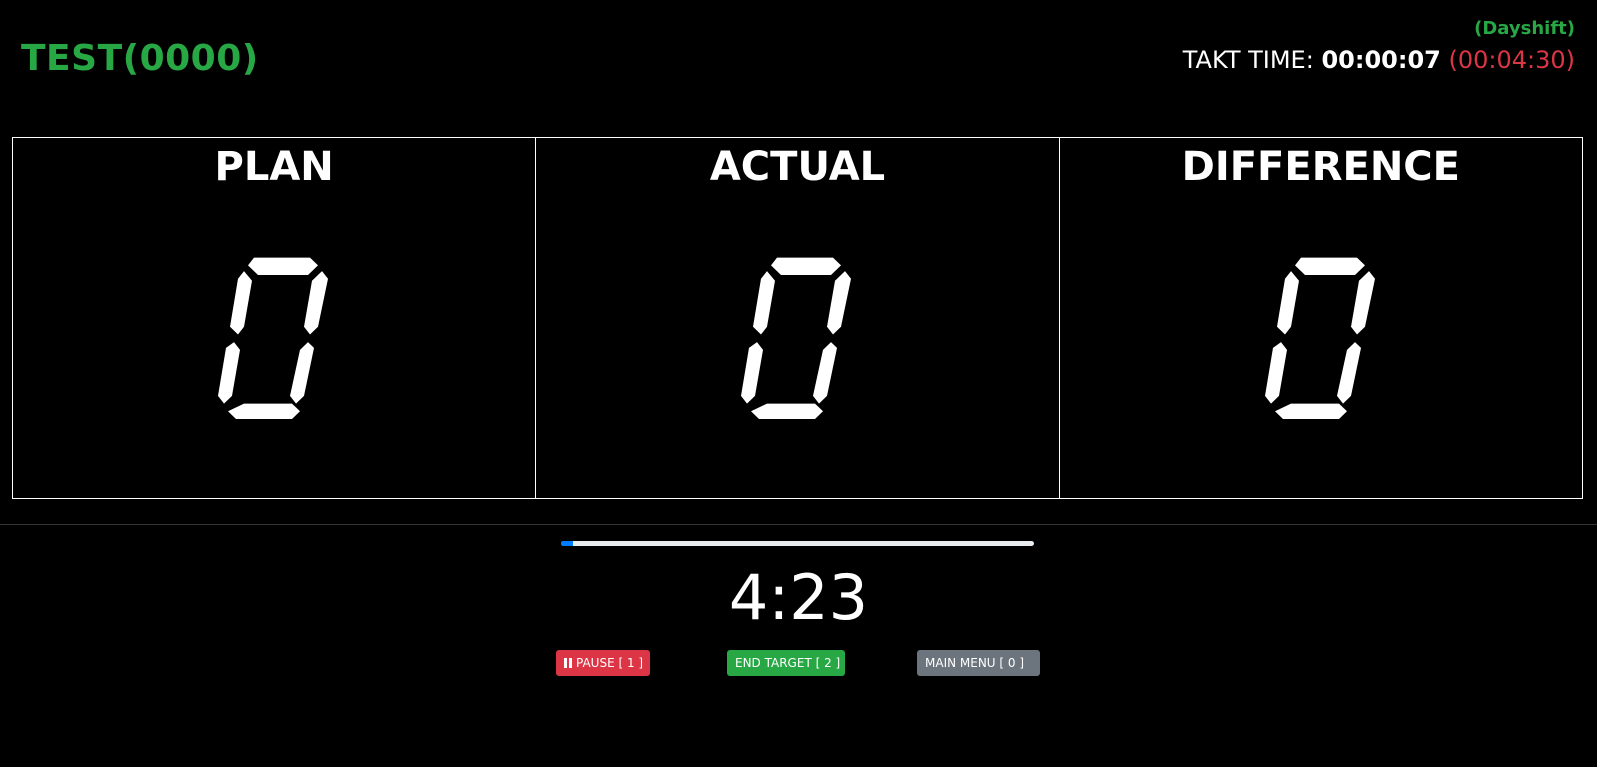 This screenshot has height=767, width=1597. What do you see at coordinates (798, 597) in the screenshot?
I see `countdown-timer: 4:23` at bounding box center [798, 597].